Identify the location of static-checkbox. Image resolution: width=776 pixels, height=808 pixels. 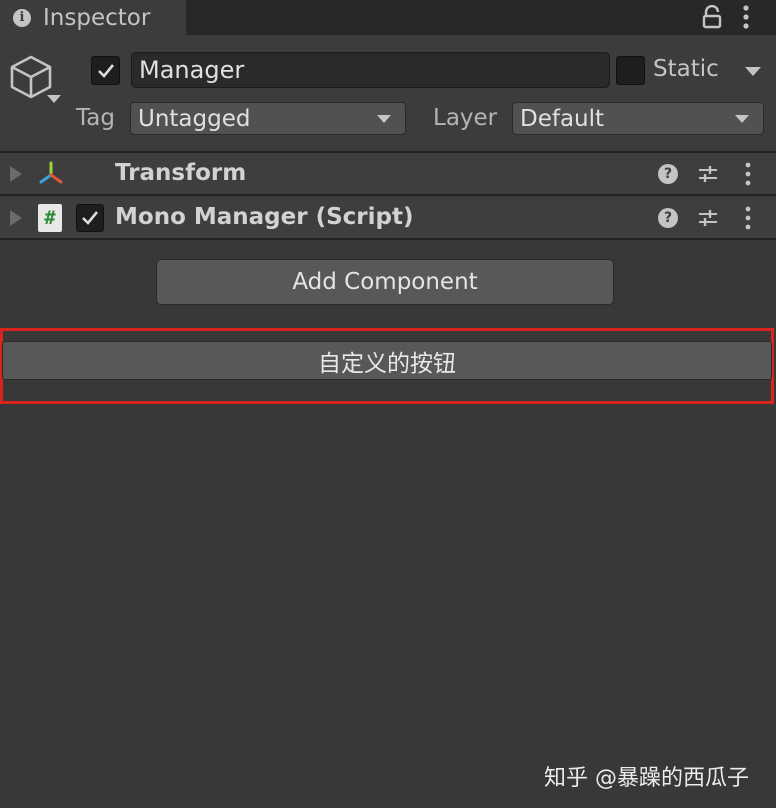
(630, 70).